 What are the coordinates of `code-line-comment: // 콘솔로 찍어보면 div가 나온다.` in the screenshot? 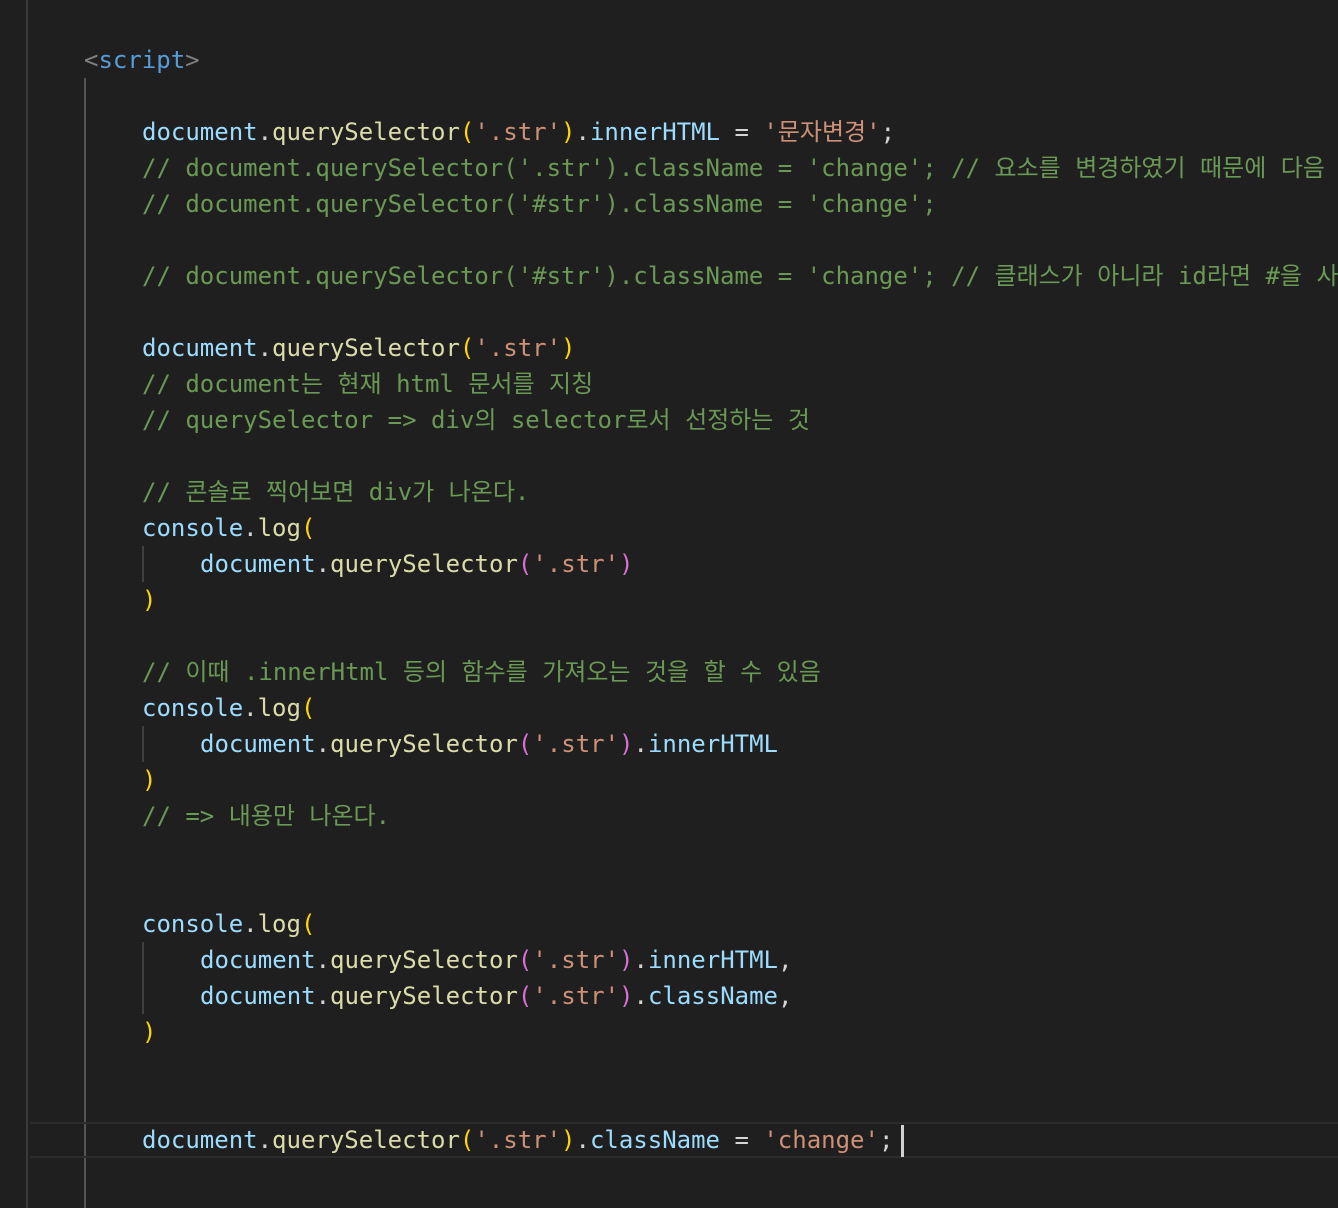 It's located at (669, 492).